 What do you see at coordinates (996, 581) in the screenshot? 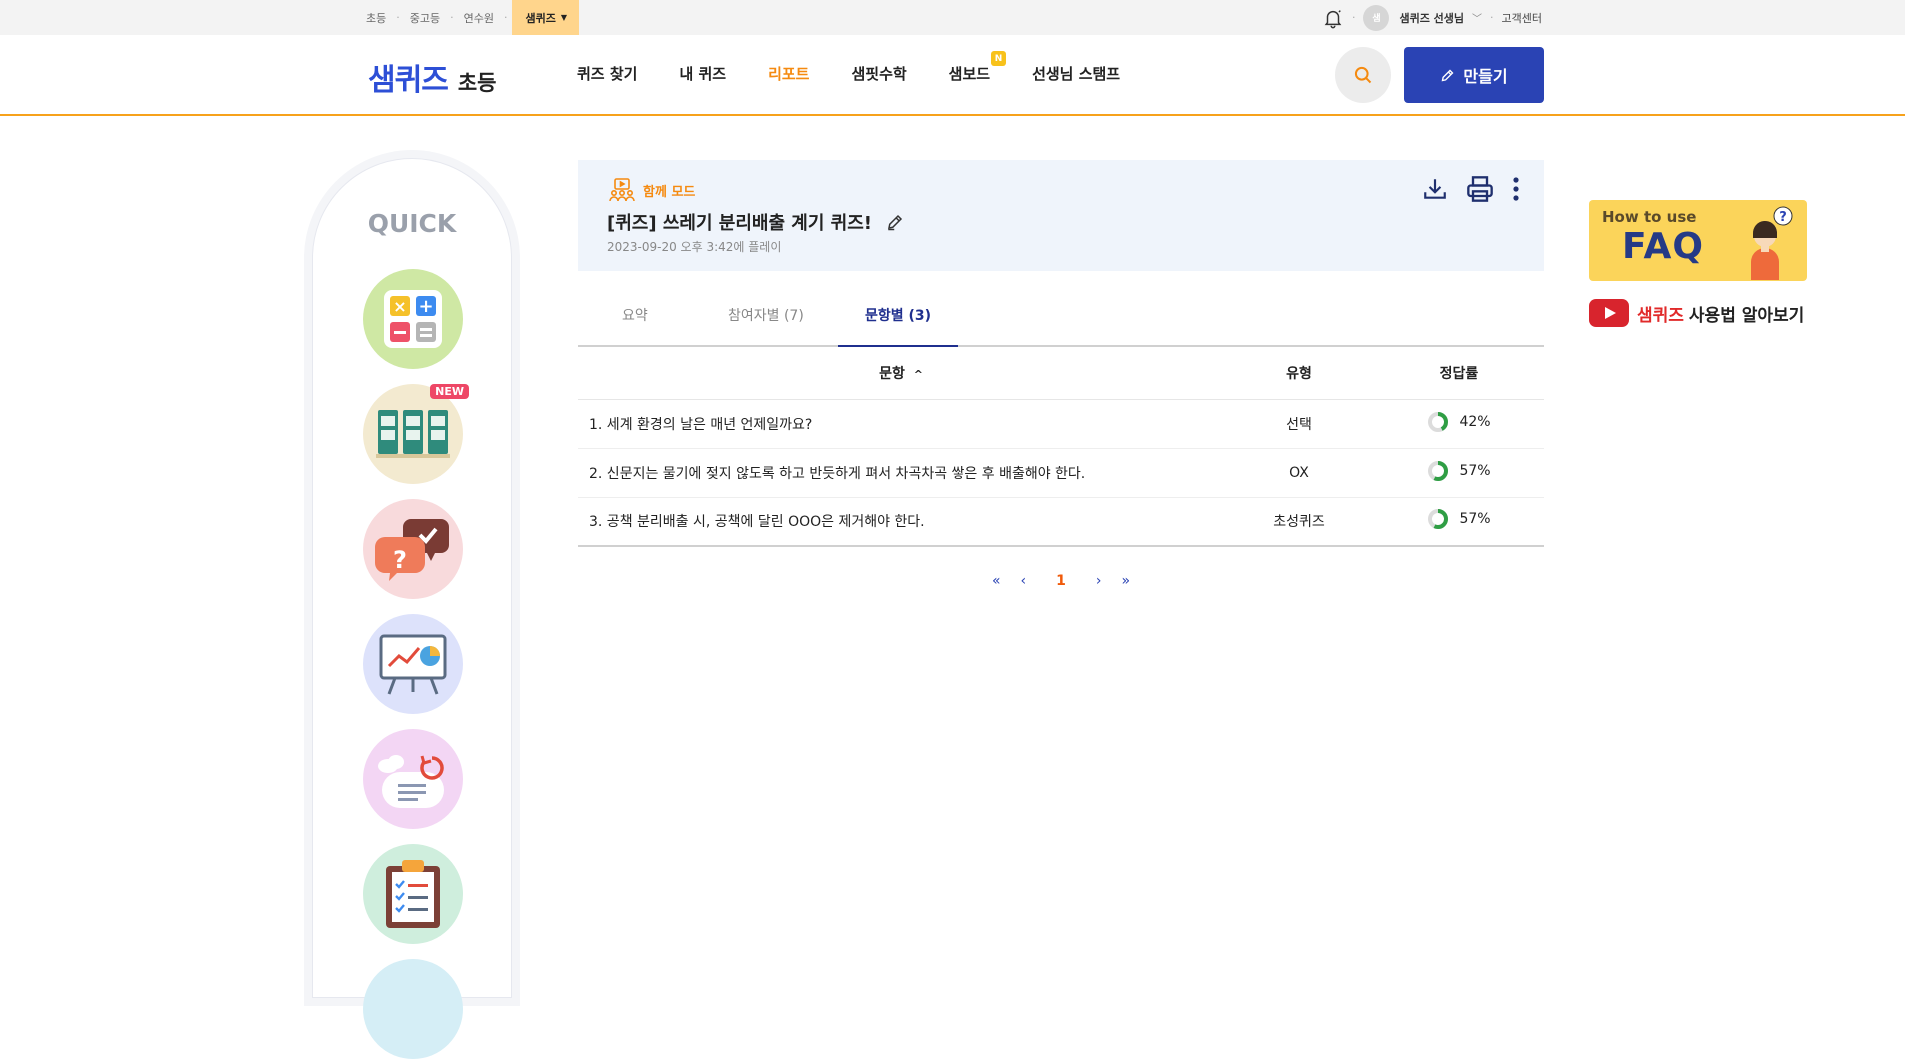
I see `first-page-button: «` at bounding box center [996, 581].